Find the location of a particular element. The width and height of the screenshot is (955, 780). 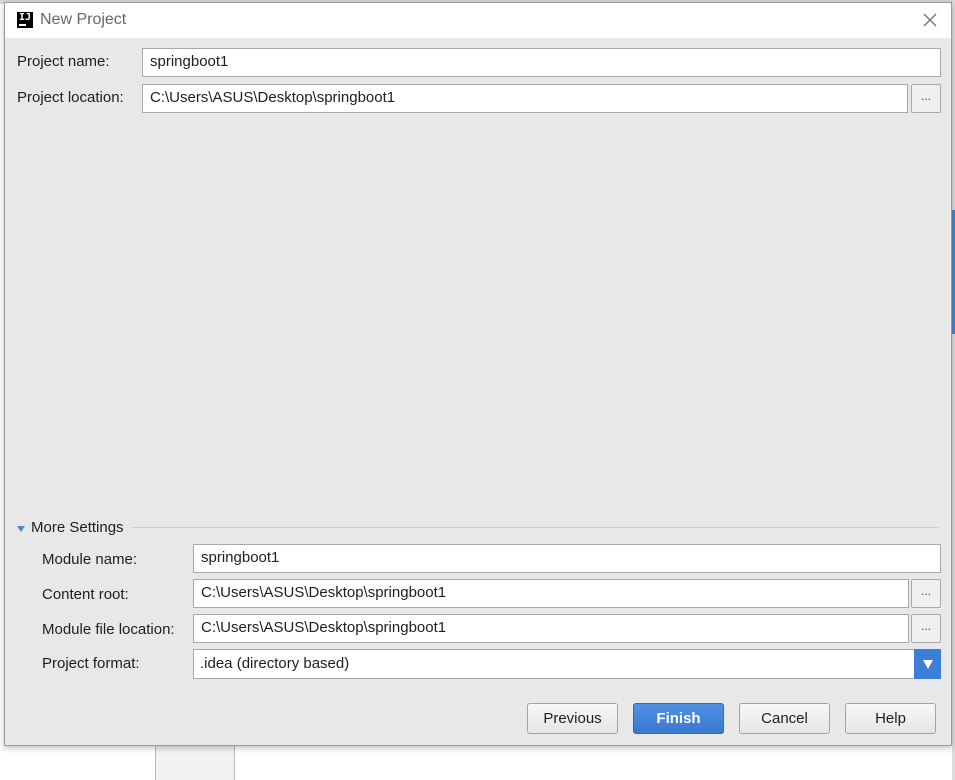

module-name-input: springboot1 is located at coordinates (567, 558).